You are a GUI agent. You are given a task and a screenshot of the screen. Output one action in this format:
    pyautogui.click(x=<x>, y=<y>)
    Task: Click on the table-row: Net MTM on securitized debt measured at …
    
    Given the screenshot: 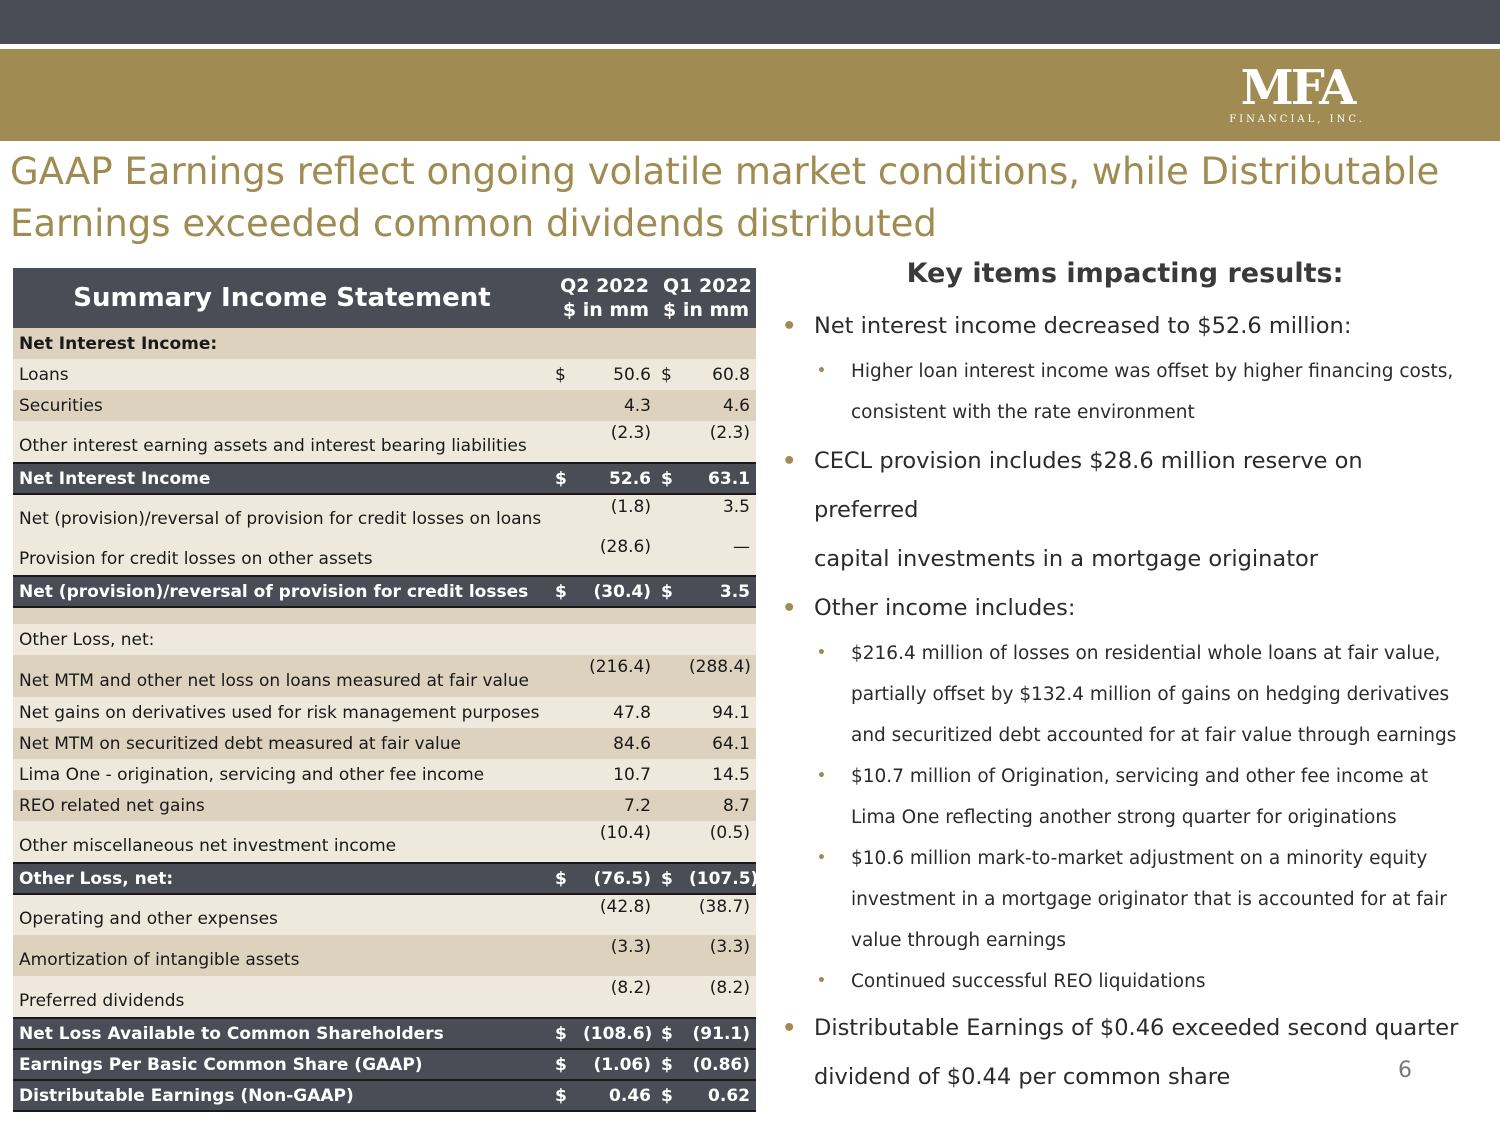 What is the action you would take?
    pyautogui.click(x=384, y=743)
    